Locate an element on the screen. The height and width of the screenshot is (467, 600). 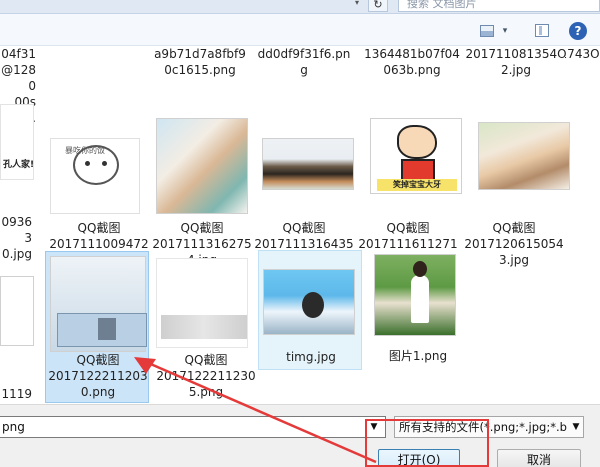
filetype-select: 所有支持的文件(*.png;*.jpg;*.b is located at coordinates (489, 427).